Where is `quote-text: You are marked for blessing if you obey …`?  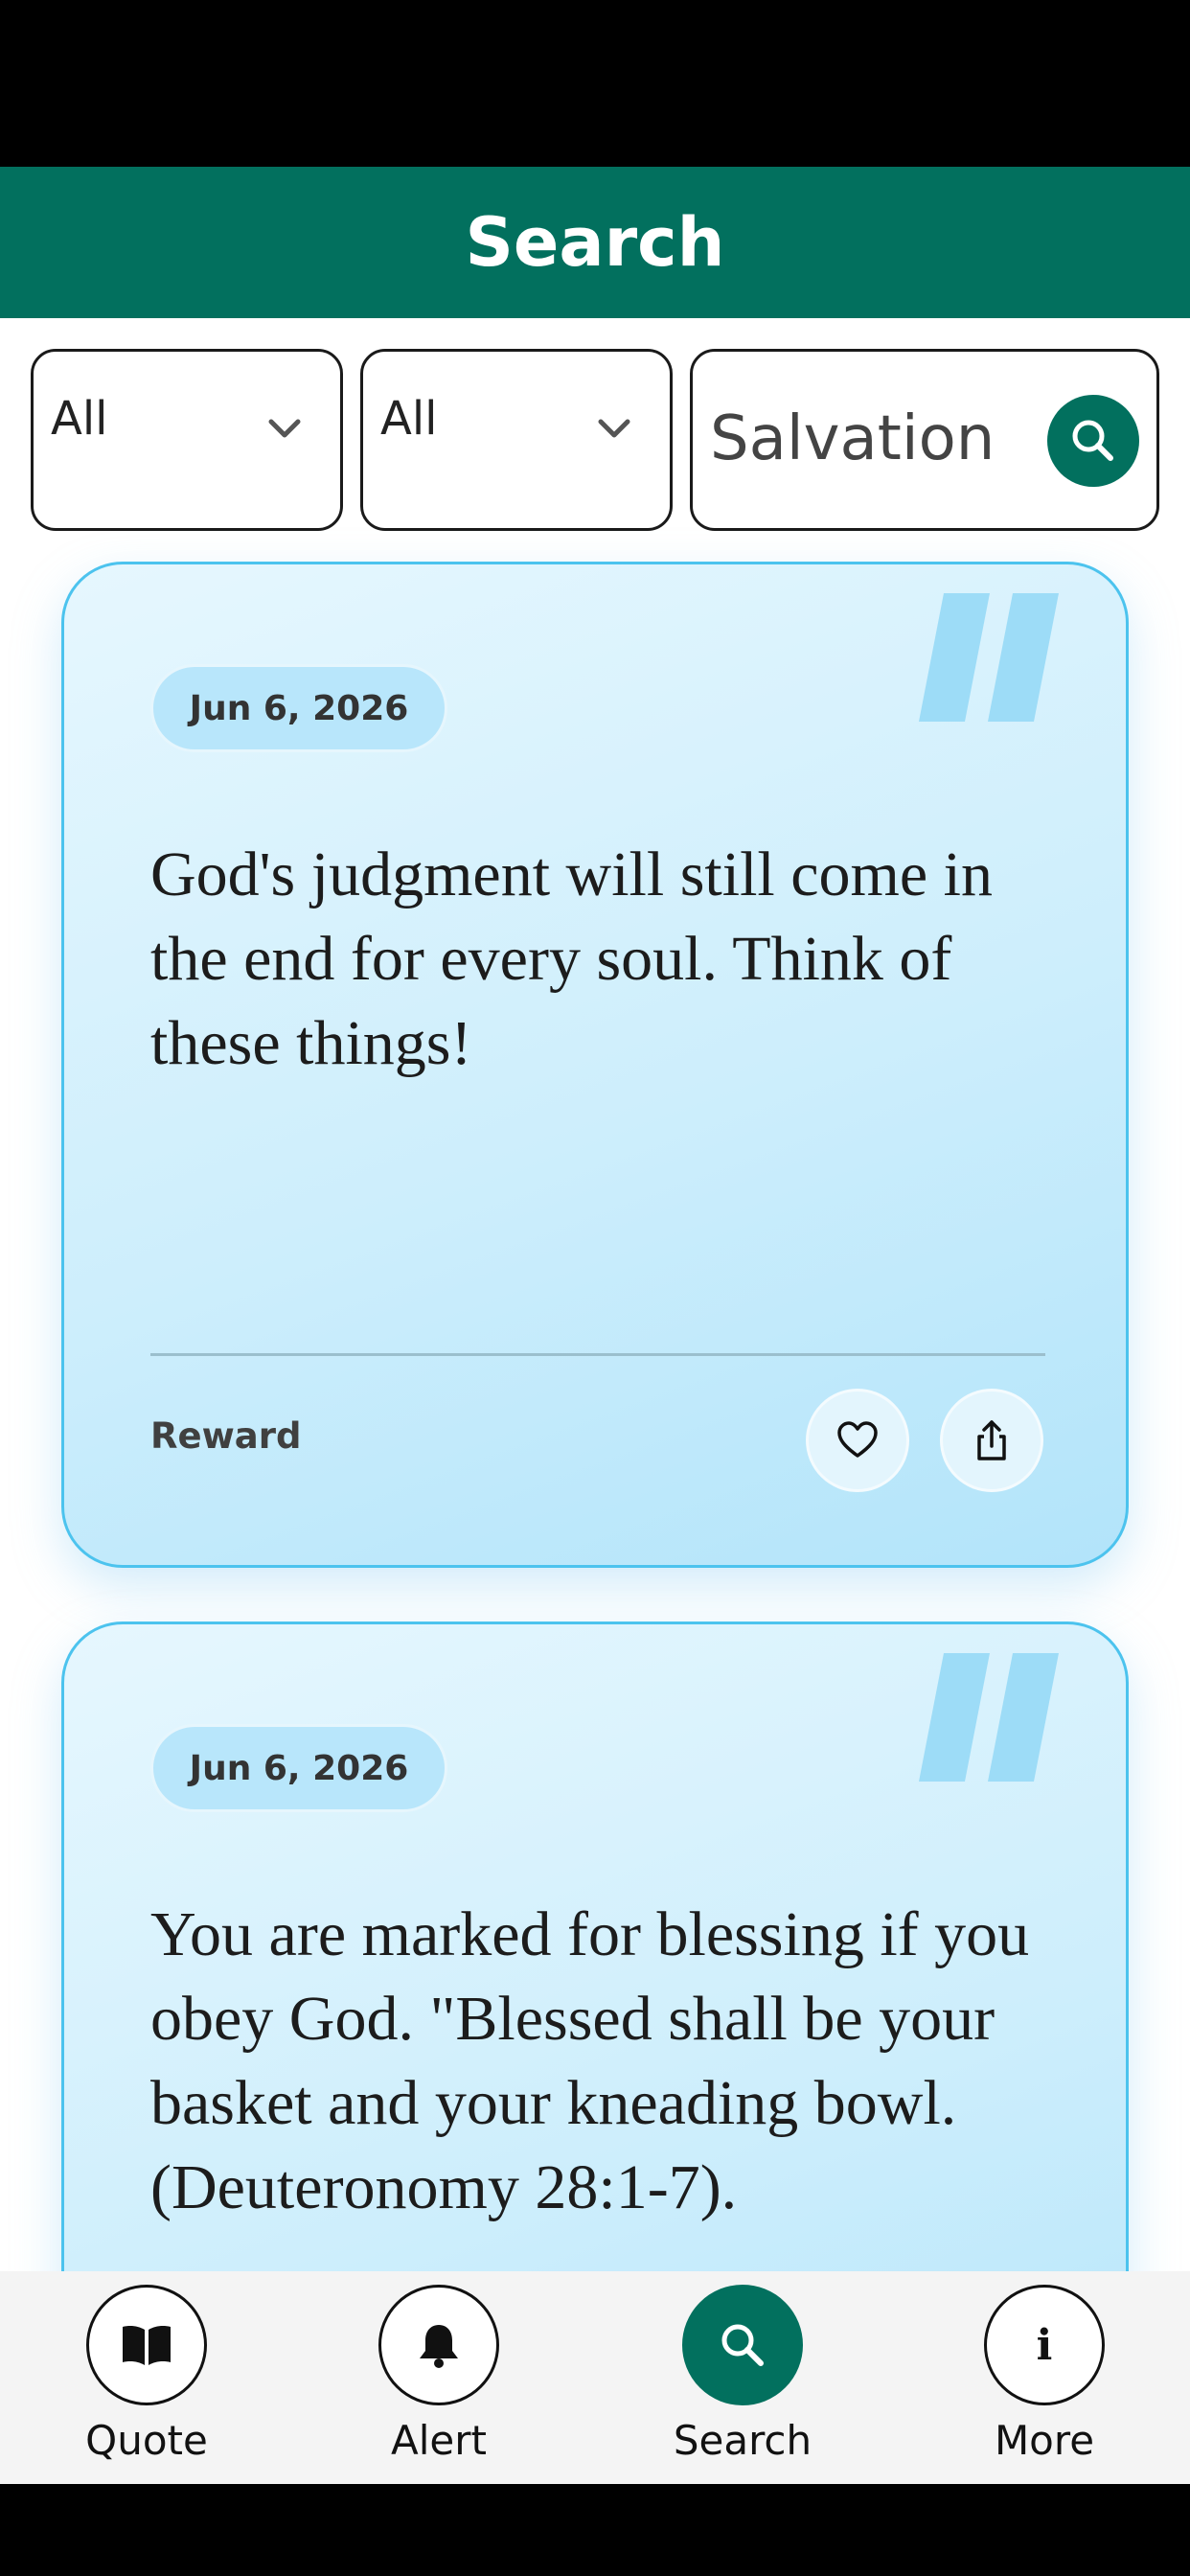 quote-text: You are marked for blessing if you obey … is located at coordinates (590, 2060).